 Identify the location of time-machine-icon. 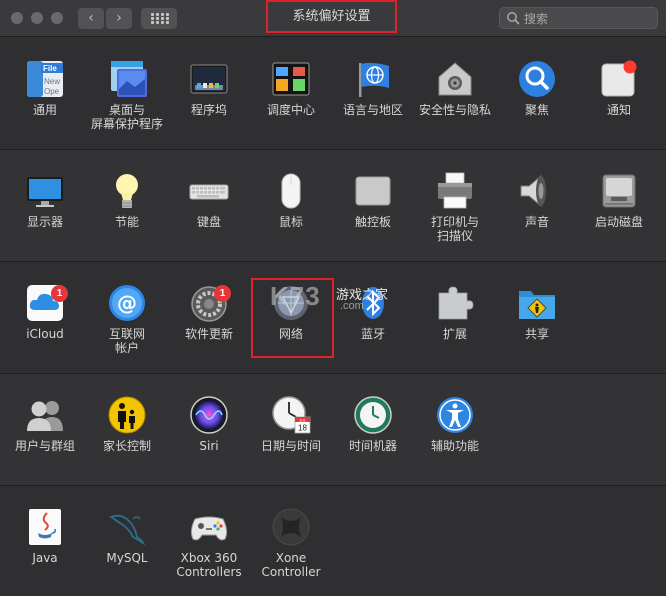
(373, 415).